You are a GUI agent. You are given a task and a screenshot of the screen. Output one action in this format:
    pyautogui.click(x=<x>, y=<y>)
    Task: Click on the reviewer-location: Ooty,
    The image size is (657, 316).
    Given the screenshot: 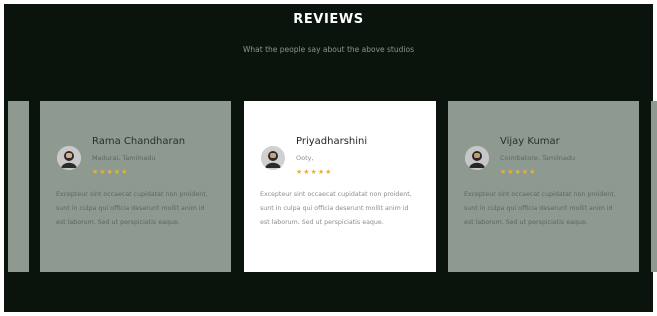 What is the action you would take?
    pyautogui.click(x=305, y=158)
    